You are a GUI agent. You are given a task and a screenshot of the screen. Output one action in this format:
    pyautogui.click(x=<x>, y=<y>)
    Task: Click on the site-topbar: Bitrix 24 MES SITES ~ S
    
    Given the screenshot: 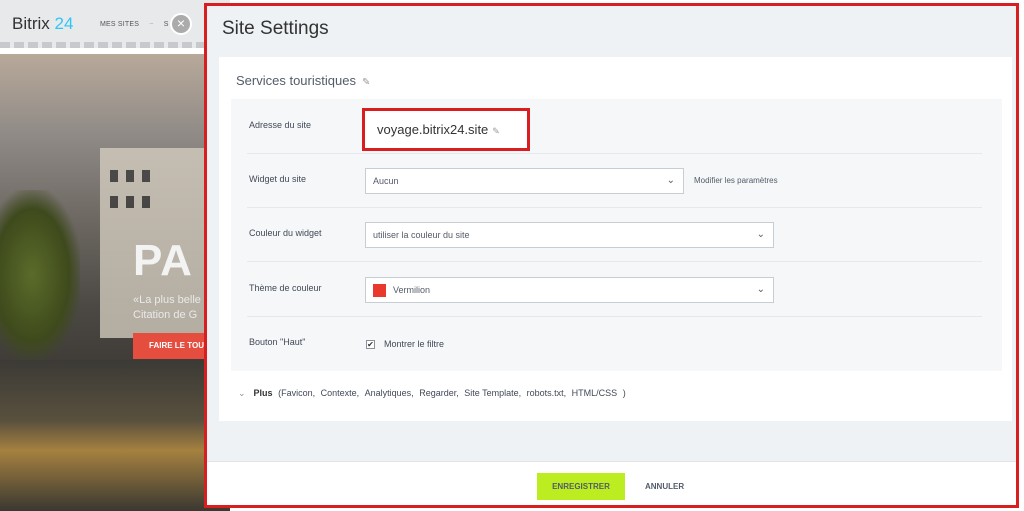 What is the action you would take?
    pyautogui.click(x=115, y=24)
    